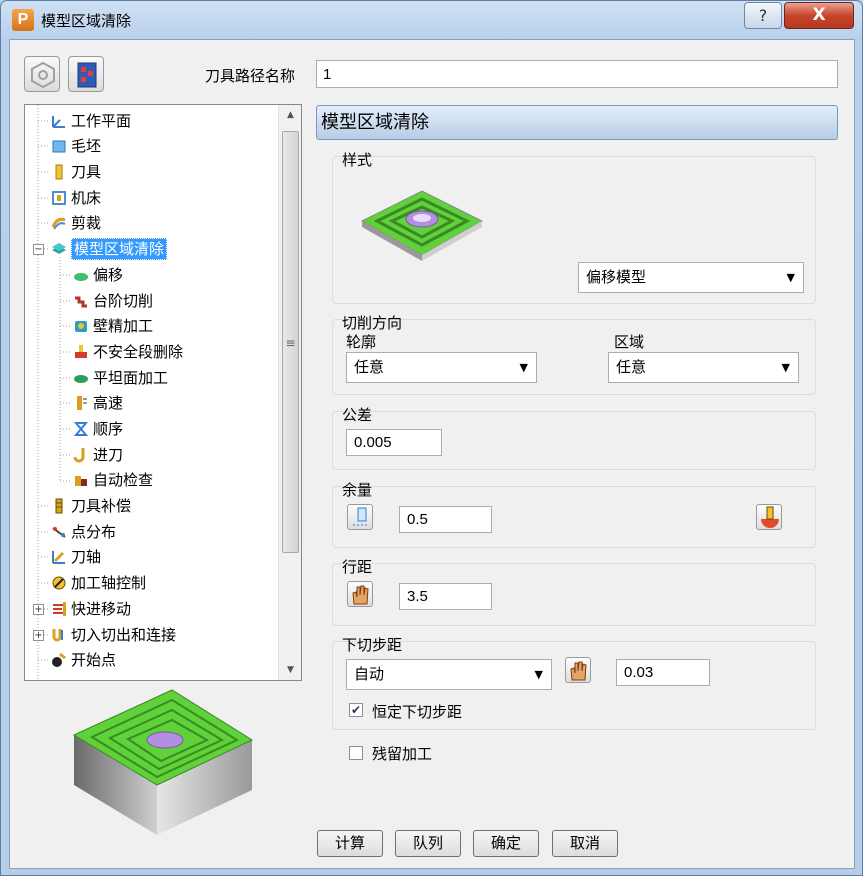 The height and width of the screenshot is (876, 863). I want to click on style-preview-image, so click(422, 225).